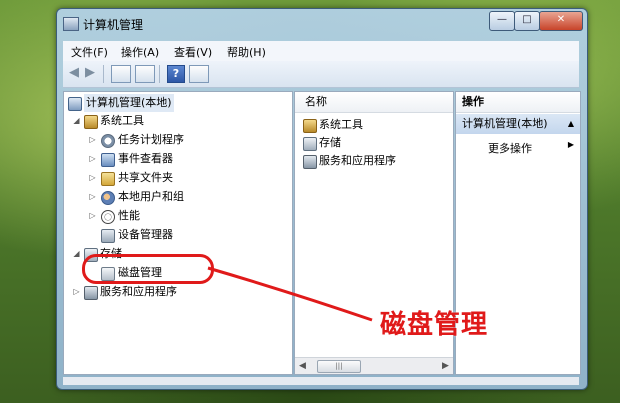 This screenshot has width=620, height=403. Describe the element at coordinates (321, 74) in the screenshot. I see `toolbar: ◀ ▶ ?` at that location.